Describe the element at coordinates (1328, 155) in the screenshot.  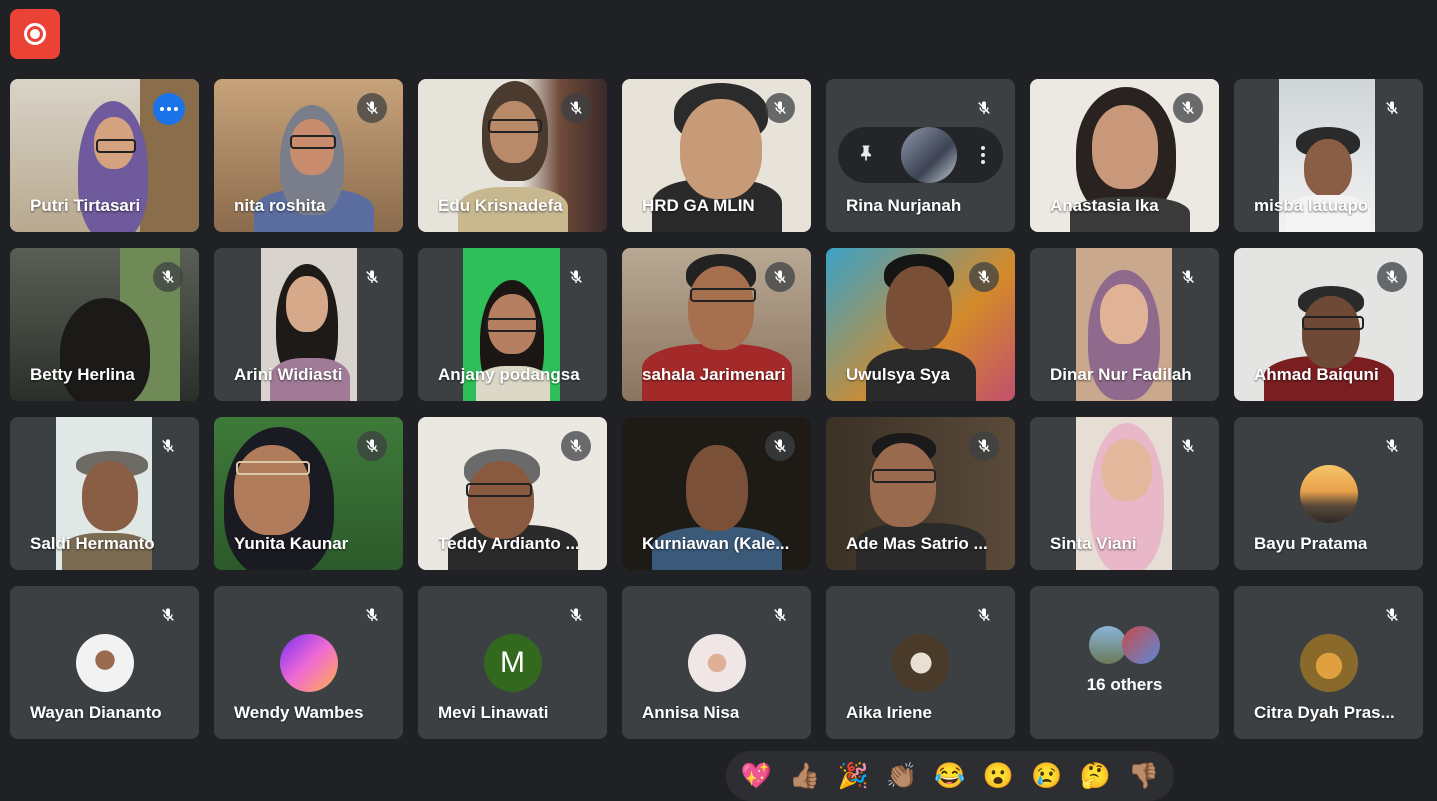
I see `participant-tile: misba latuapo` at that location.